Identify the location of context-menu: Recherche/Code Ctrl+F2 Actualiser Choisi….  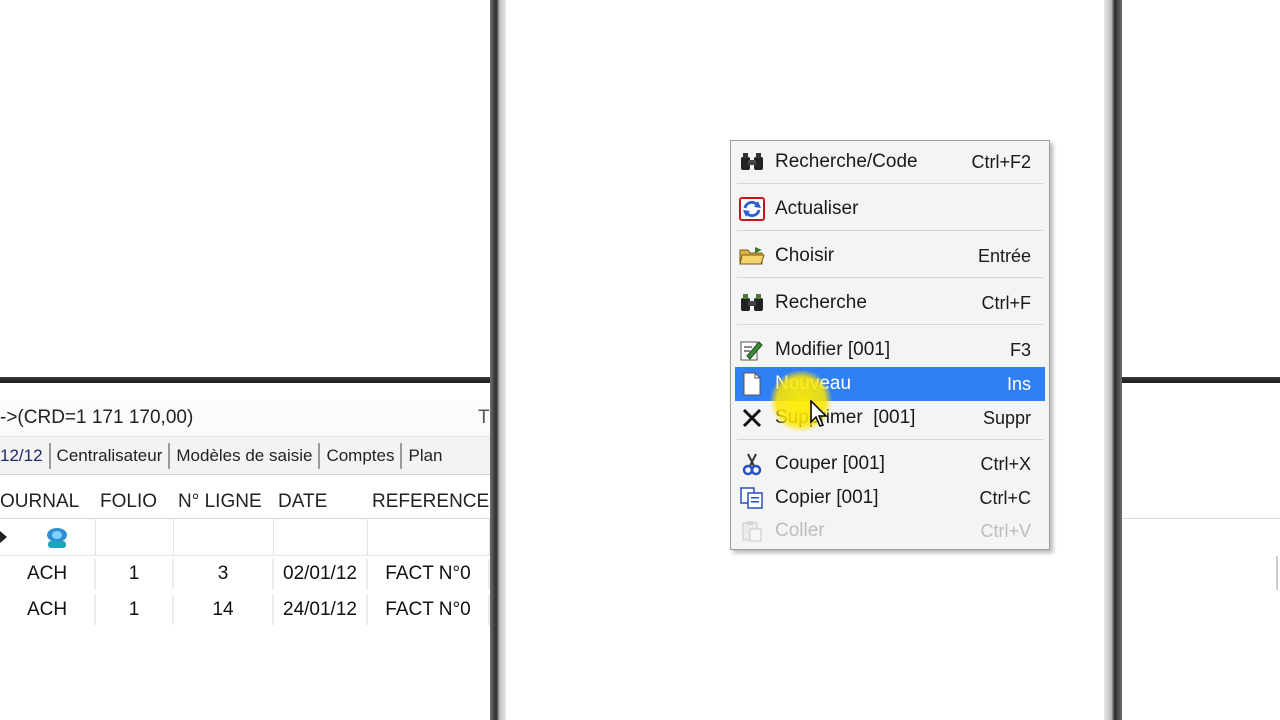
(890, 345).